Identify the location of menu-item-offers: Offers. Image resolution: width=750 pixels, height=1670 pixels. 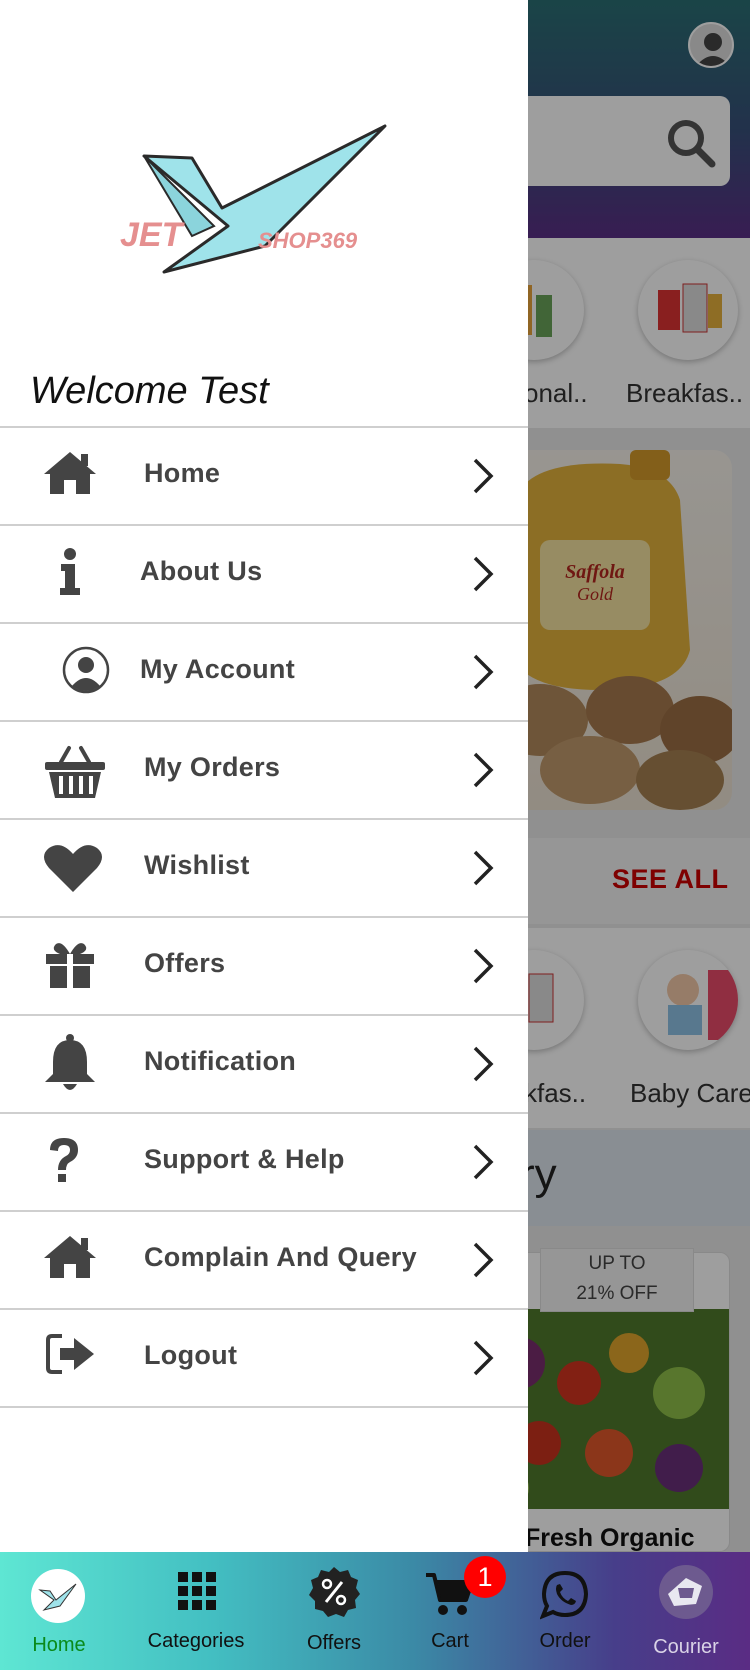
(264, 967).